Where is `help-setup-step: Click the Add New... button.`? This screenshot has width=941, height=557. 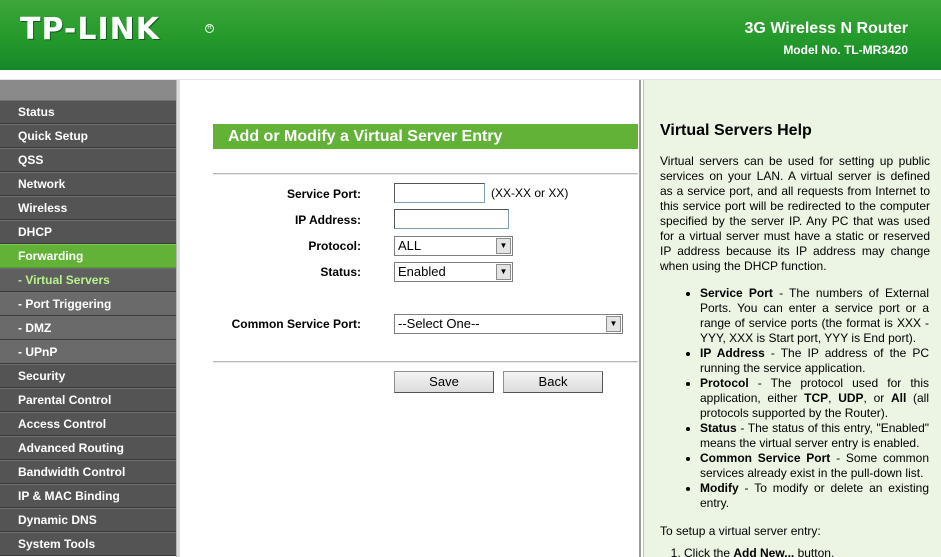 help-setup-step: Click the Add New... button. is located at coordinates (759, 551).